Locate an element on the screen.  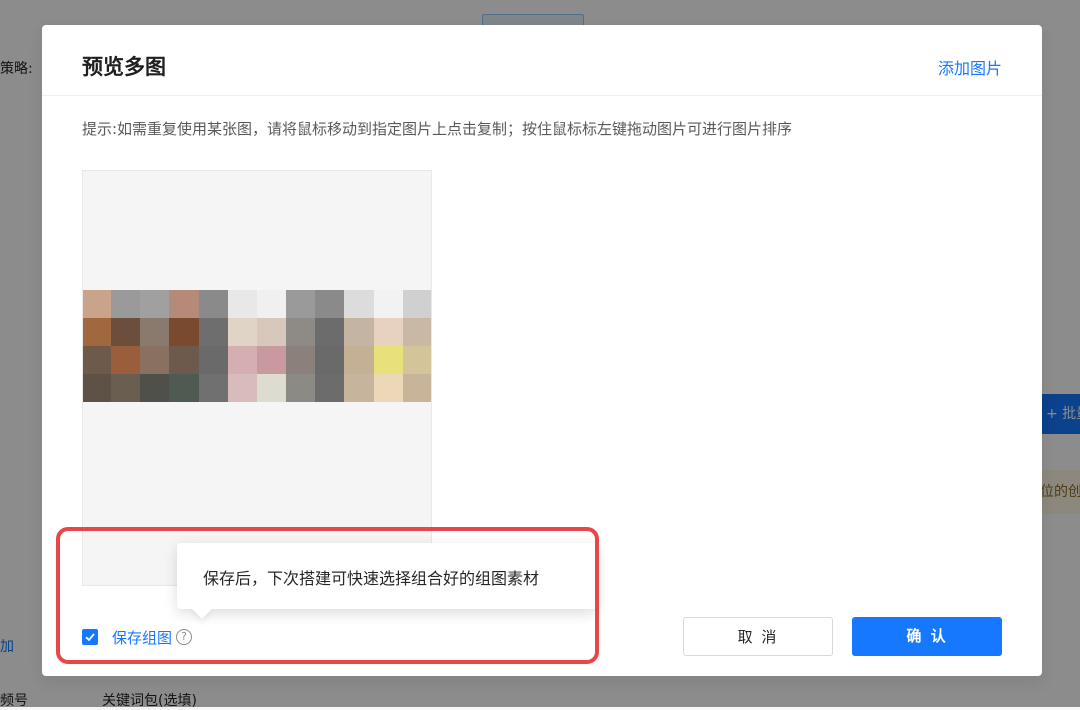
question-circle-icon: ? is located at coordinates (184, 637).